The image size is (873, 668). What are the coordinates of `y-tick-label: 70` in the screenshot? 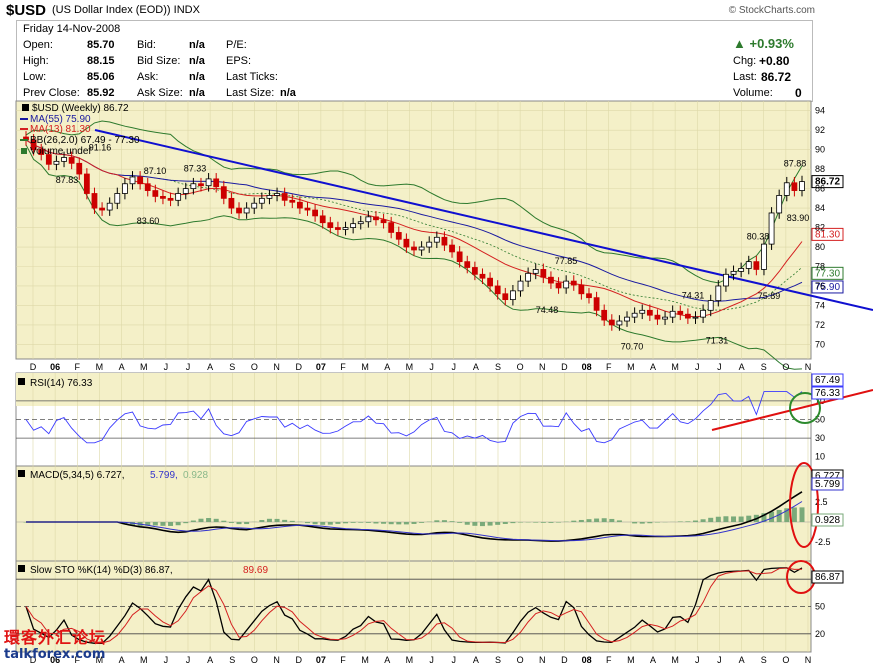 It's located at (820, 344).